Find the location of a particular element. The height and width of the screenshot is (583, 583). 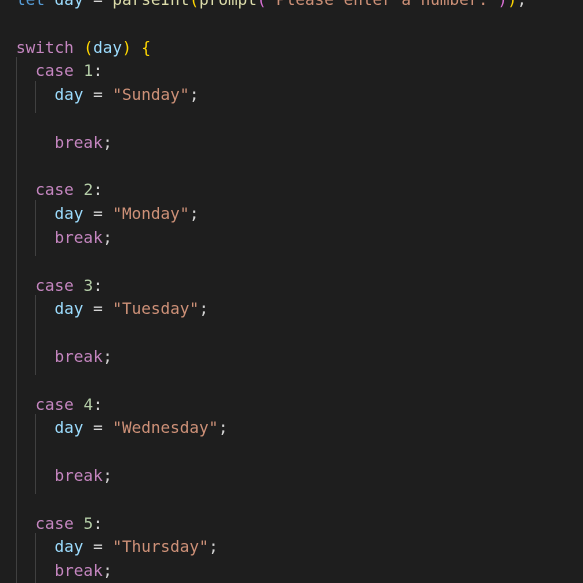

code-token: "Sunday" is located at coordinates (151, 95).